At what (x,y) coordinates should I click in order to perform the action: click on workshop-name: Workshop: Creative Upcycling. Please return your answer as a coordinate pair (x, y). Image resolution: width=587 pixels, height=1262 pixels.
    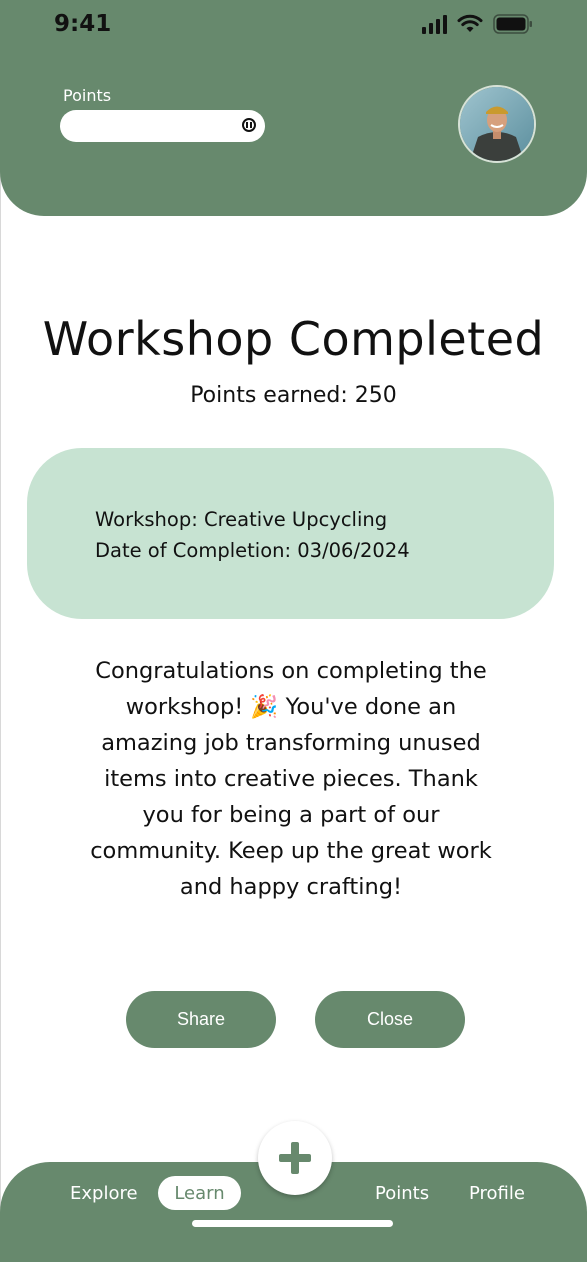
    Looking at the image, I should click on (241, 519).